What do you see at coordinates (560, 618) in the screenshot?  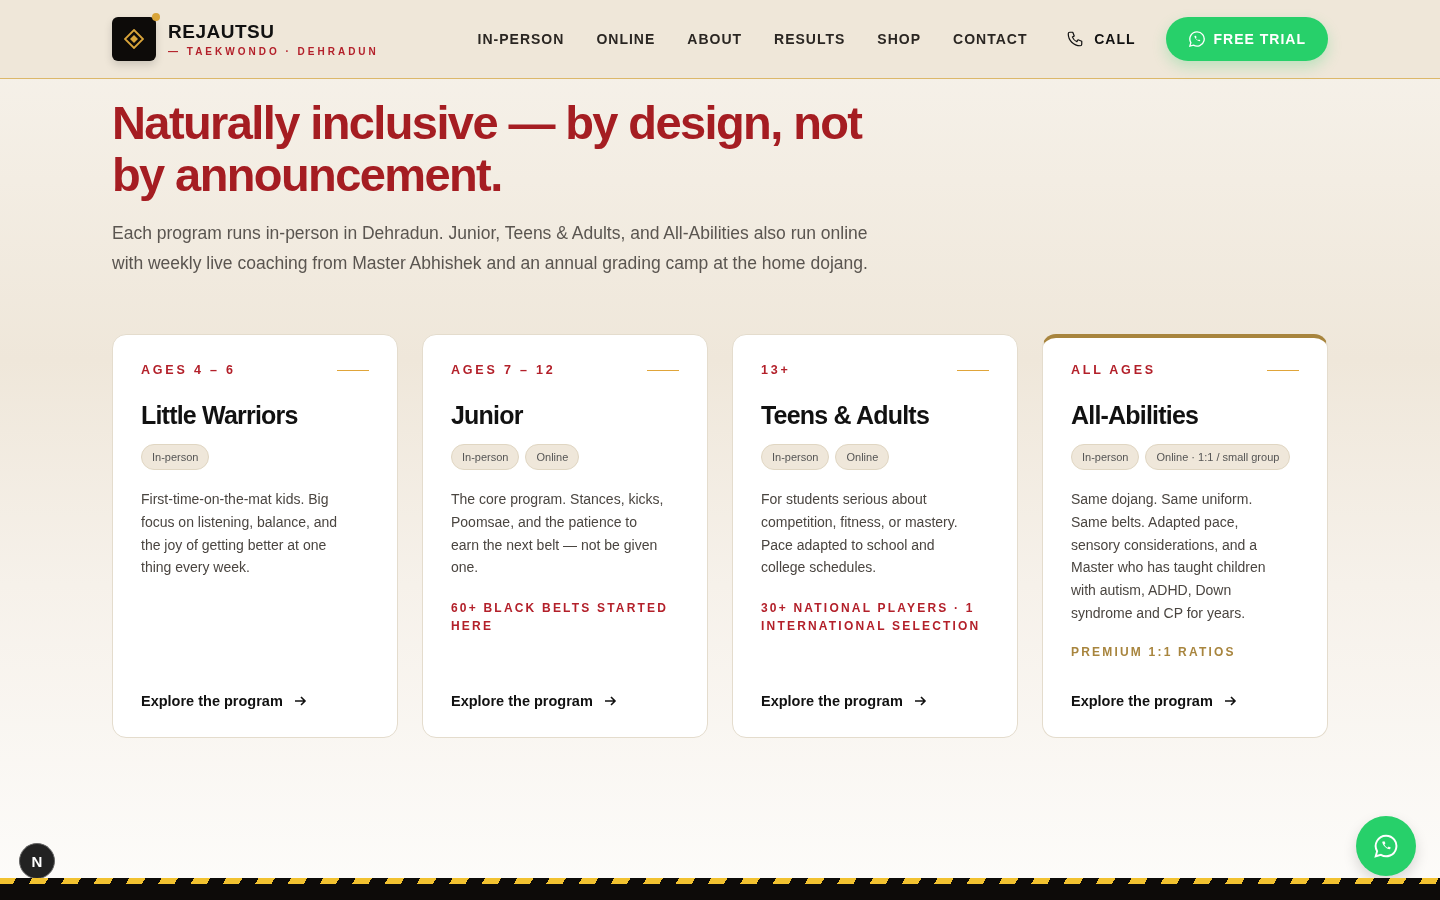 I see `highlight-note: 60+ BLACK BELTS STARTED HERE` at bounding box center [560, 618].